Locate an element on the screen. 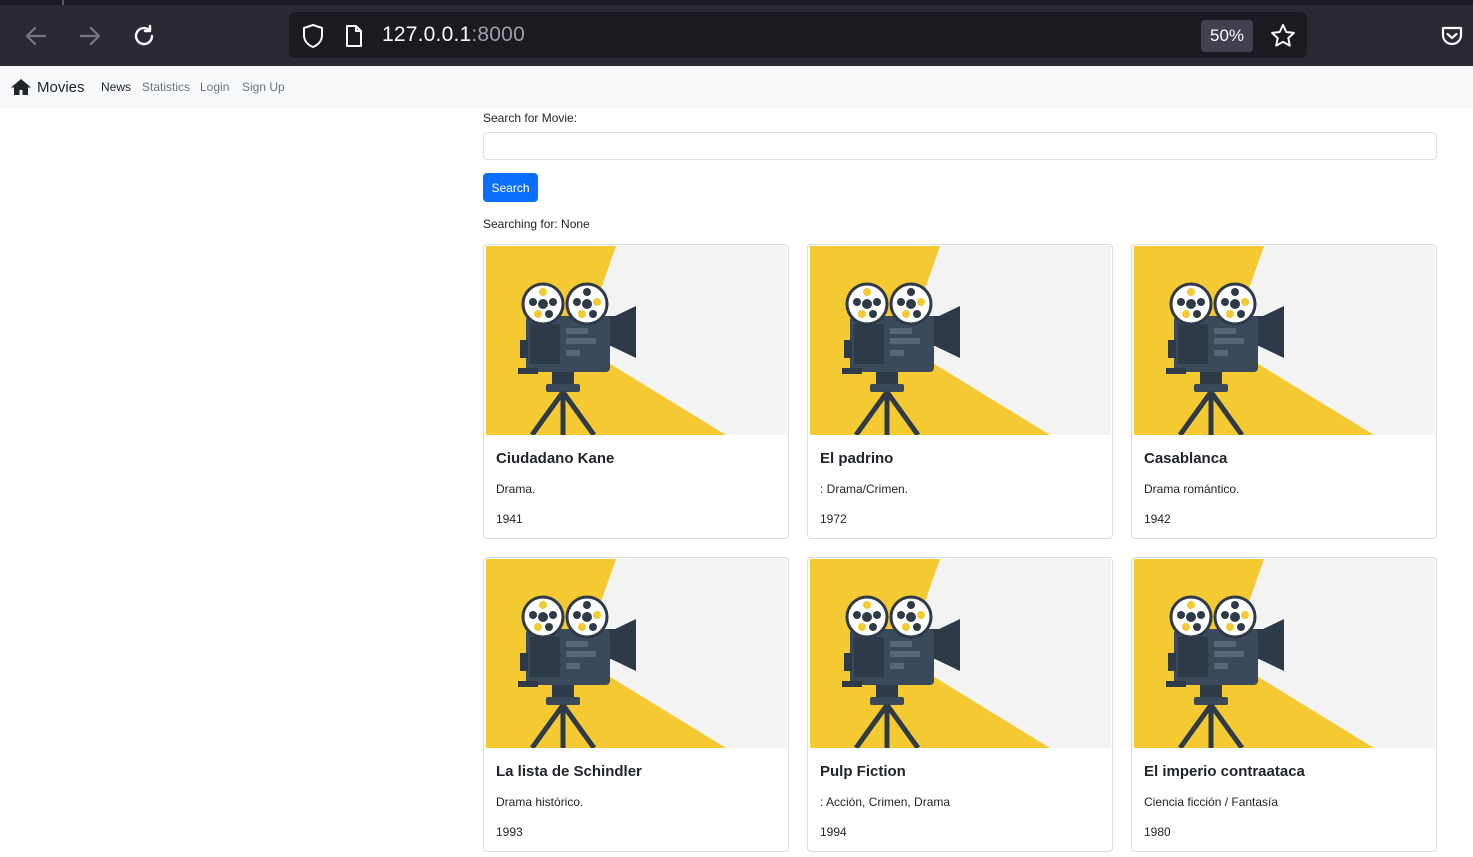 The width and height of the screenshot is (1473, 857). brand-link: Movies is located at coordinates (47, 87).